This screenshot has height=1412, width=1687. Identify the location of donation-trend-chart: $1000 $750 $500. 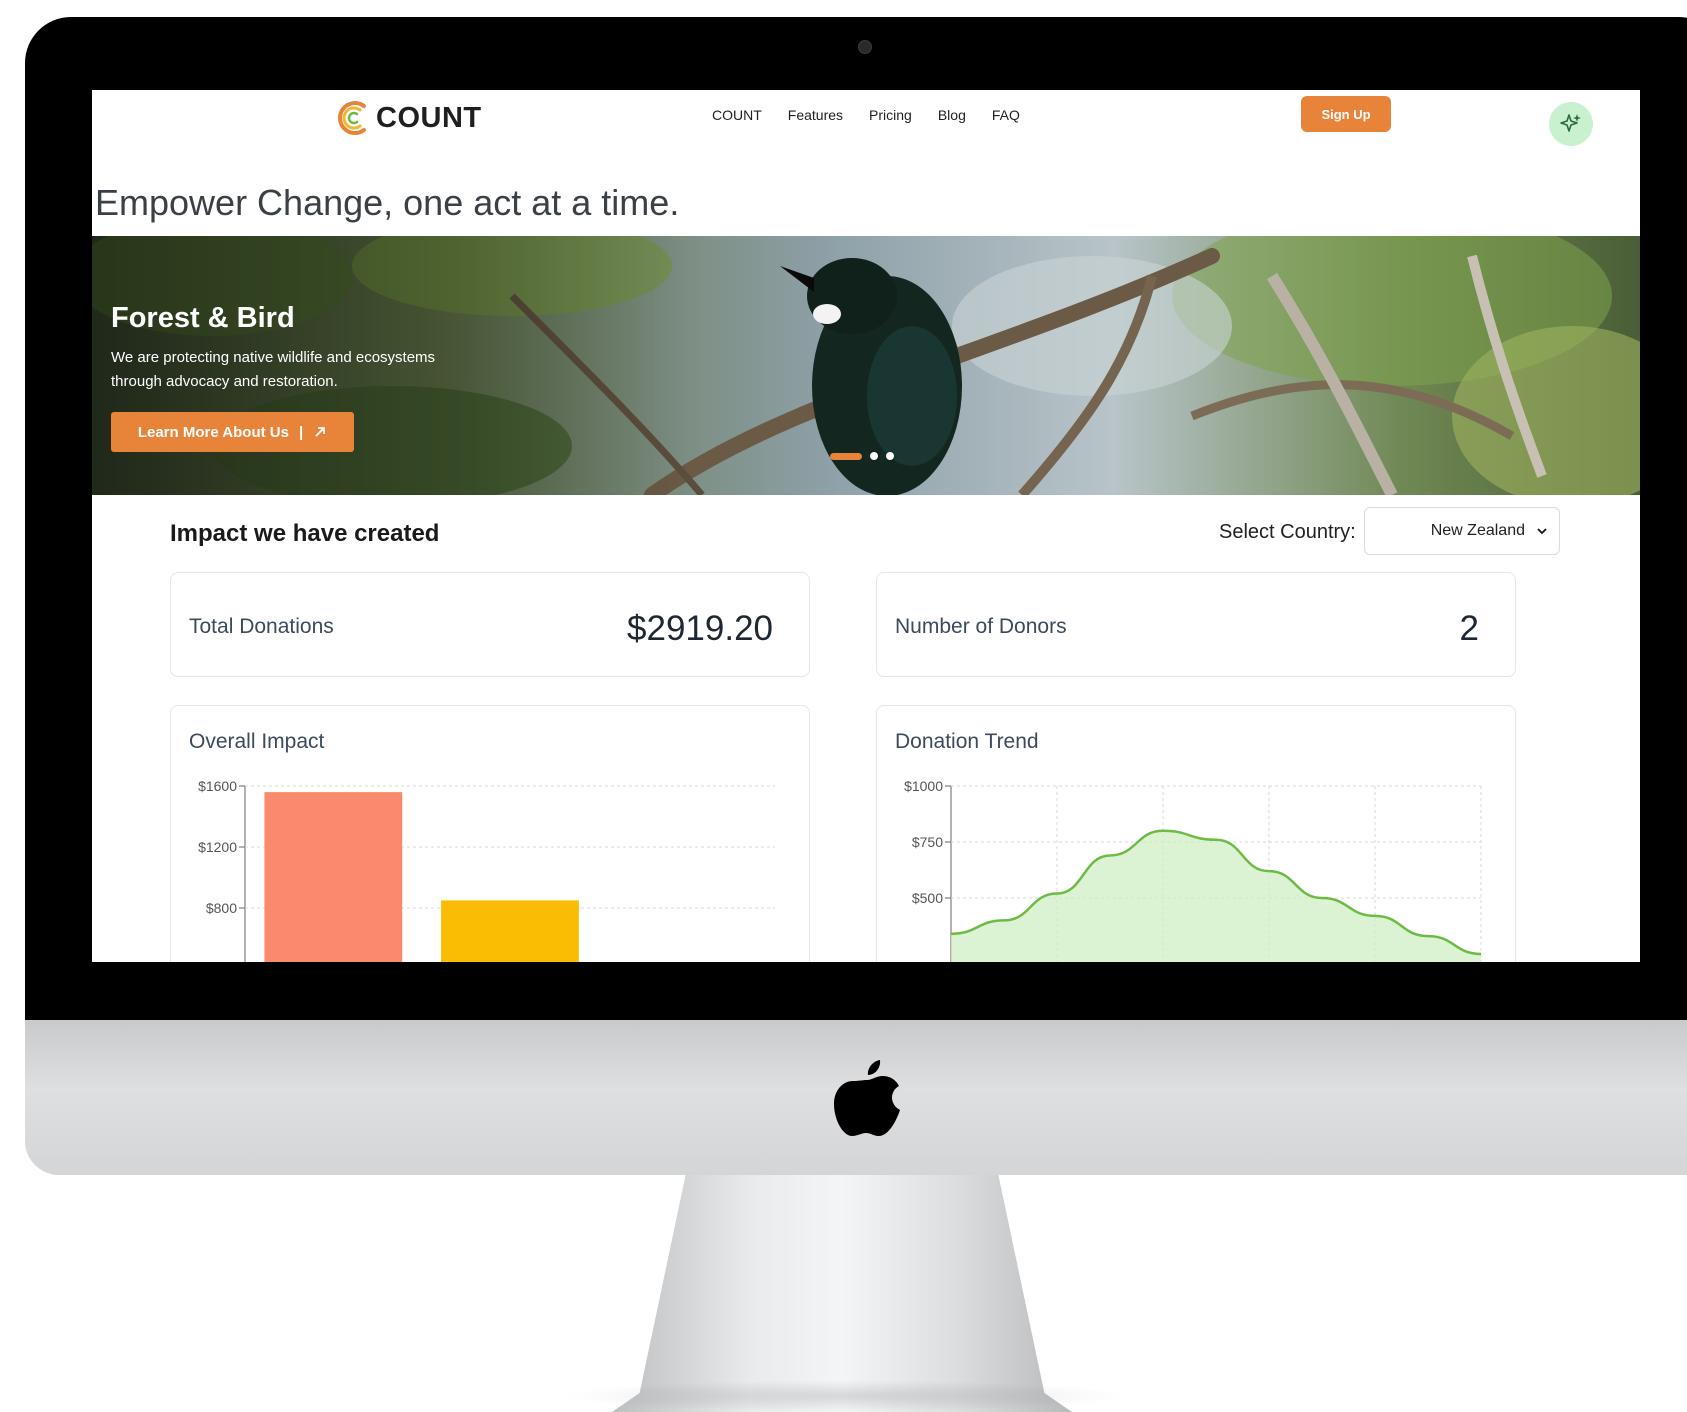
(1193, 870).